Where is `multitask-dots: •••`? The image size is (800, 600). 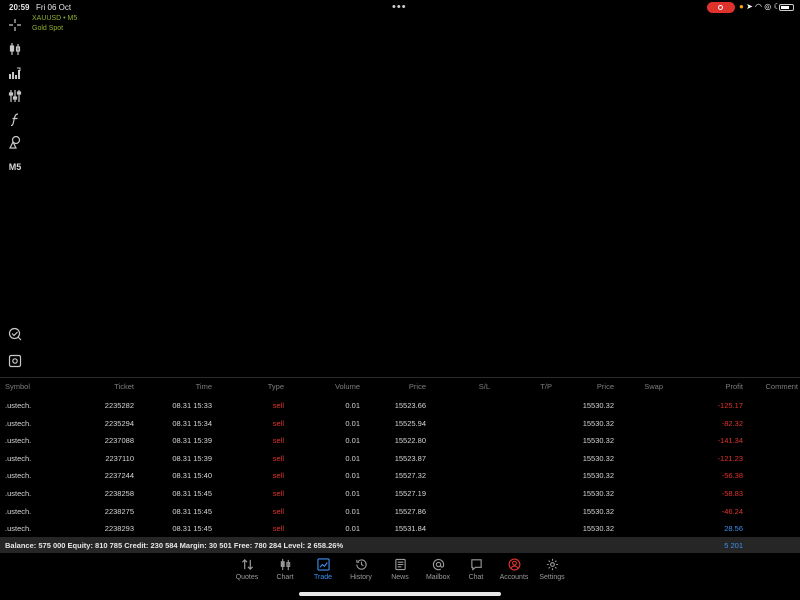
multitask-dots: ••• is located at coordinates (399, 7).